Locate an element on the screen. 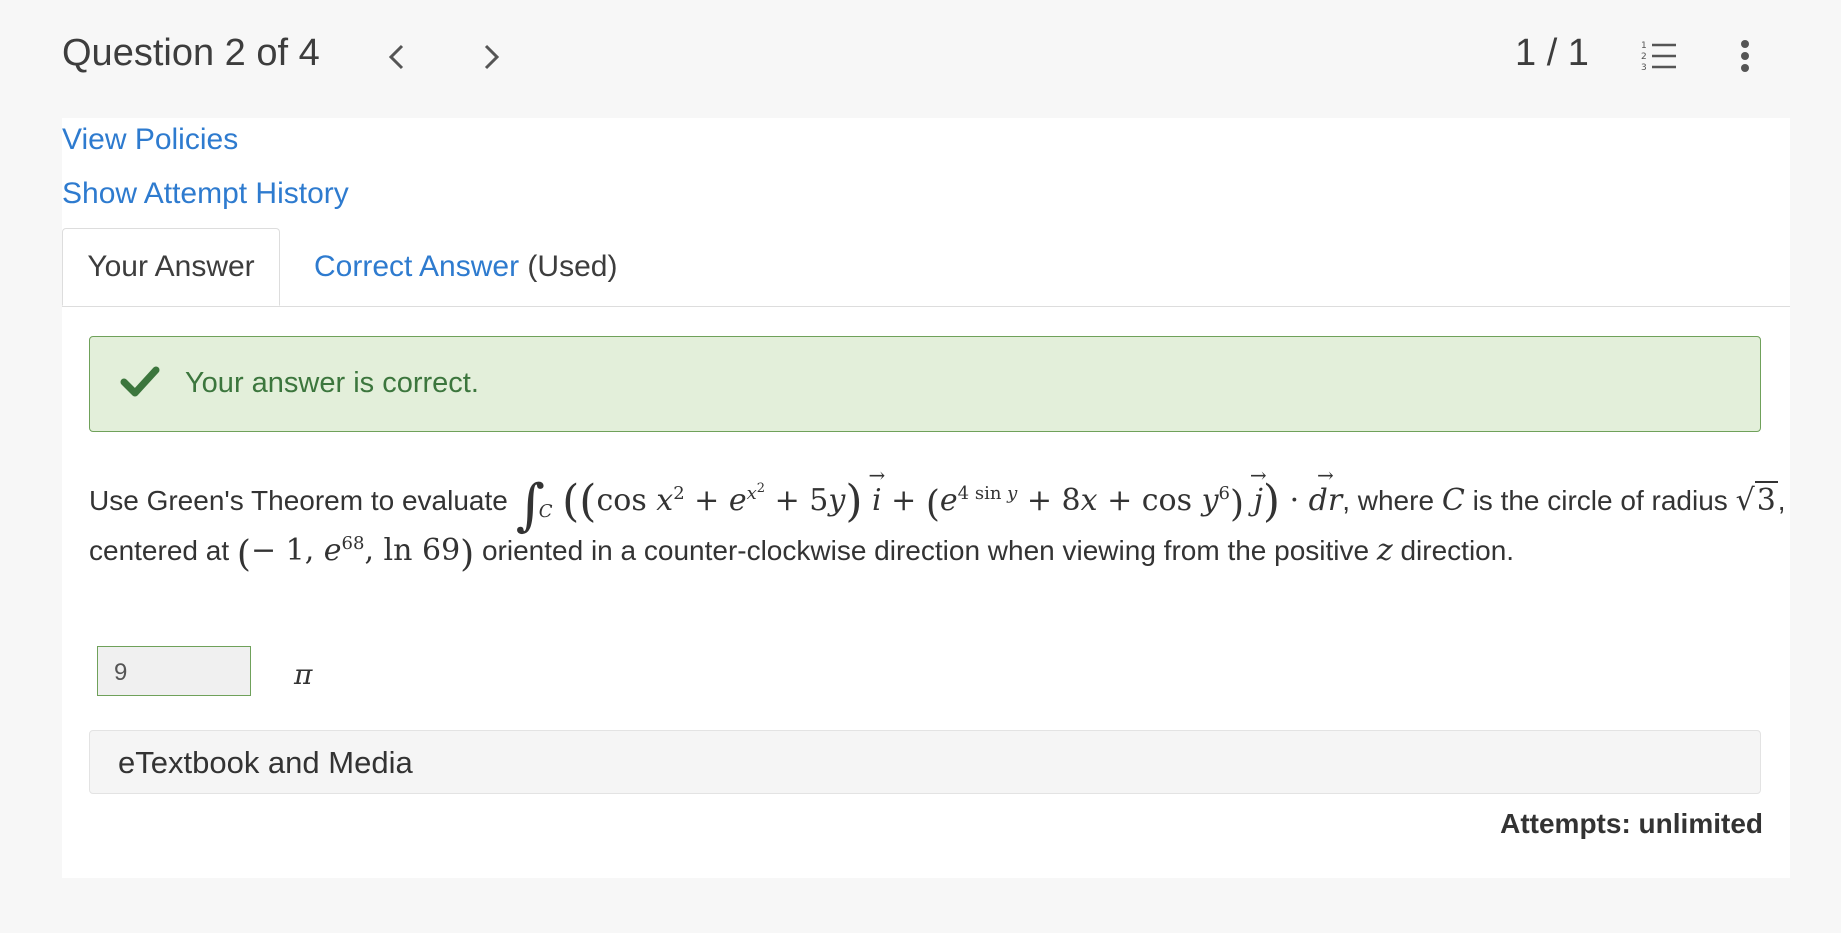  svg-text: 1 is located at coordinates (1644, 46).